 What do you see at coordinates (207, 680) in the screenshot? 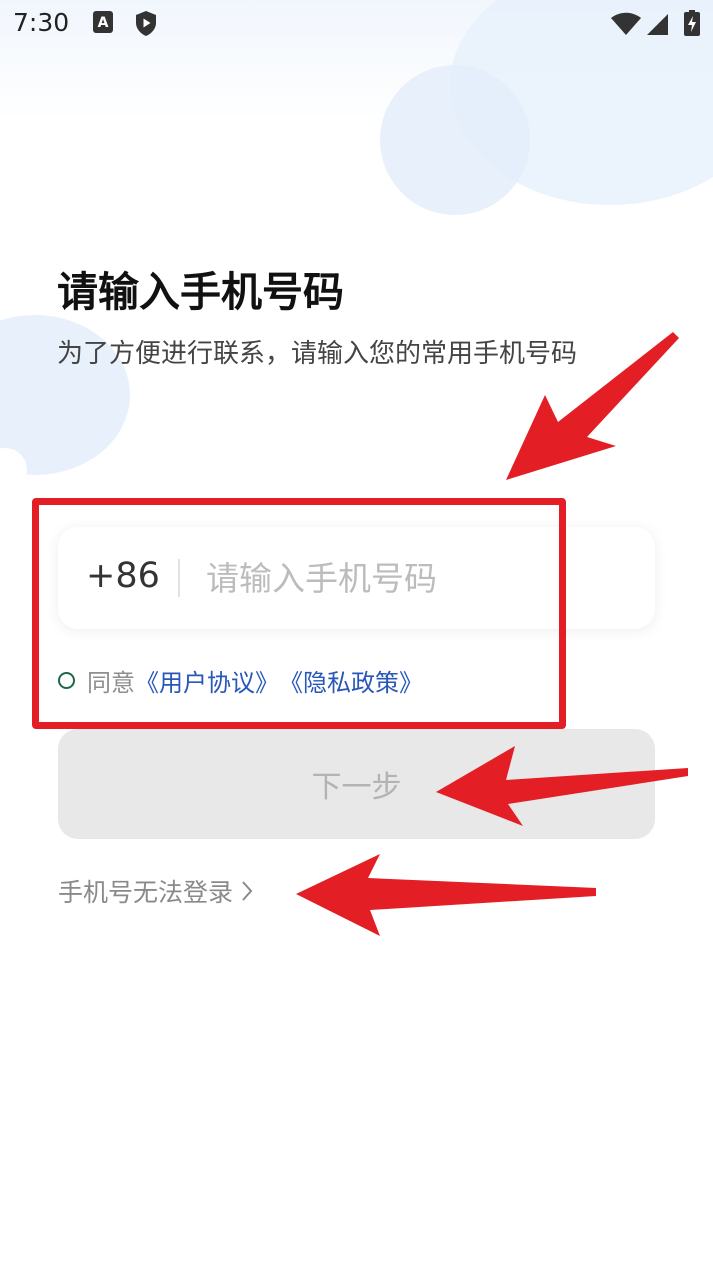
I see `user-agreement-link: 《用户协议》` at bounding box center [207, 680].